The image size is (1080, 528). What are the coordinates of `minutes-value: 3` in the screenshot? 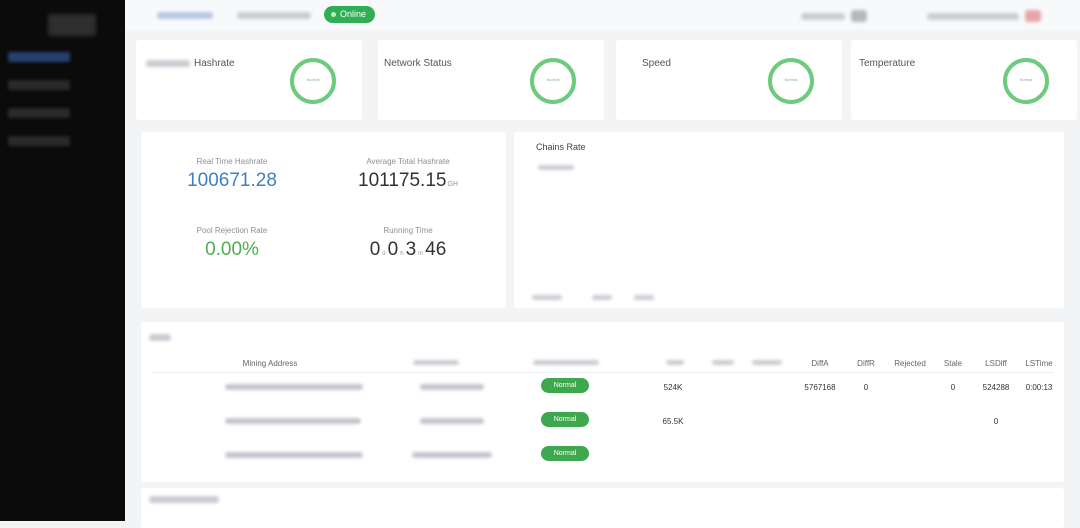 It's located at (411, 249).